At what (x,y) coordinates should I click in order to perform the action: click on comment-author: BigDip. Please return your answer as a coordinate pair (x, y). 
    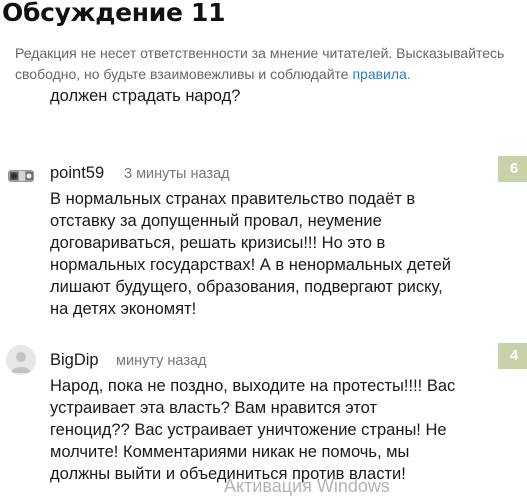
    Looking at the image, I should click on (74, 360).